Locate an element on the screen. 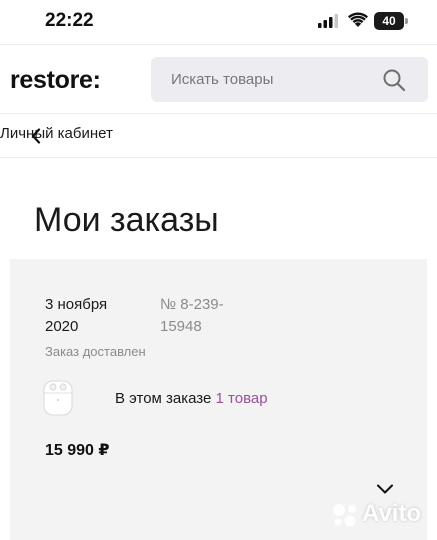 Image resolution: width=437 pixels, height=540 pixels. search-icon is located at coordinates (394, 80).